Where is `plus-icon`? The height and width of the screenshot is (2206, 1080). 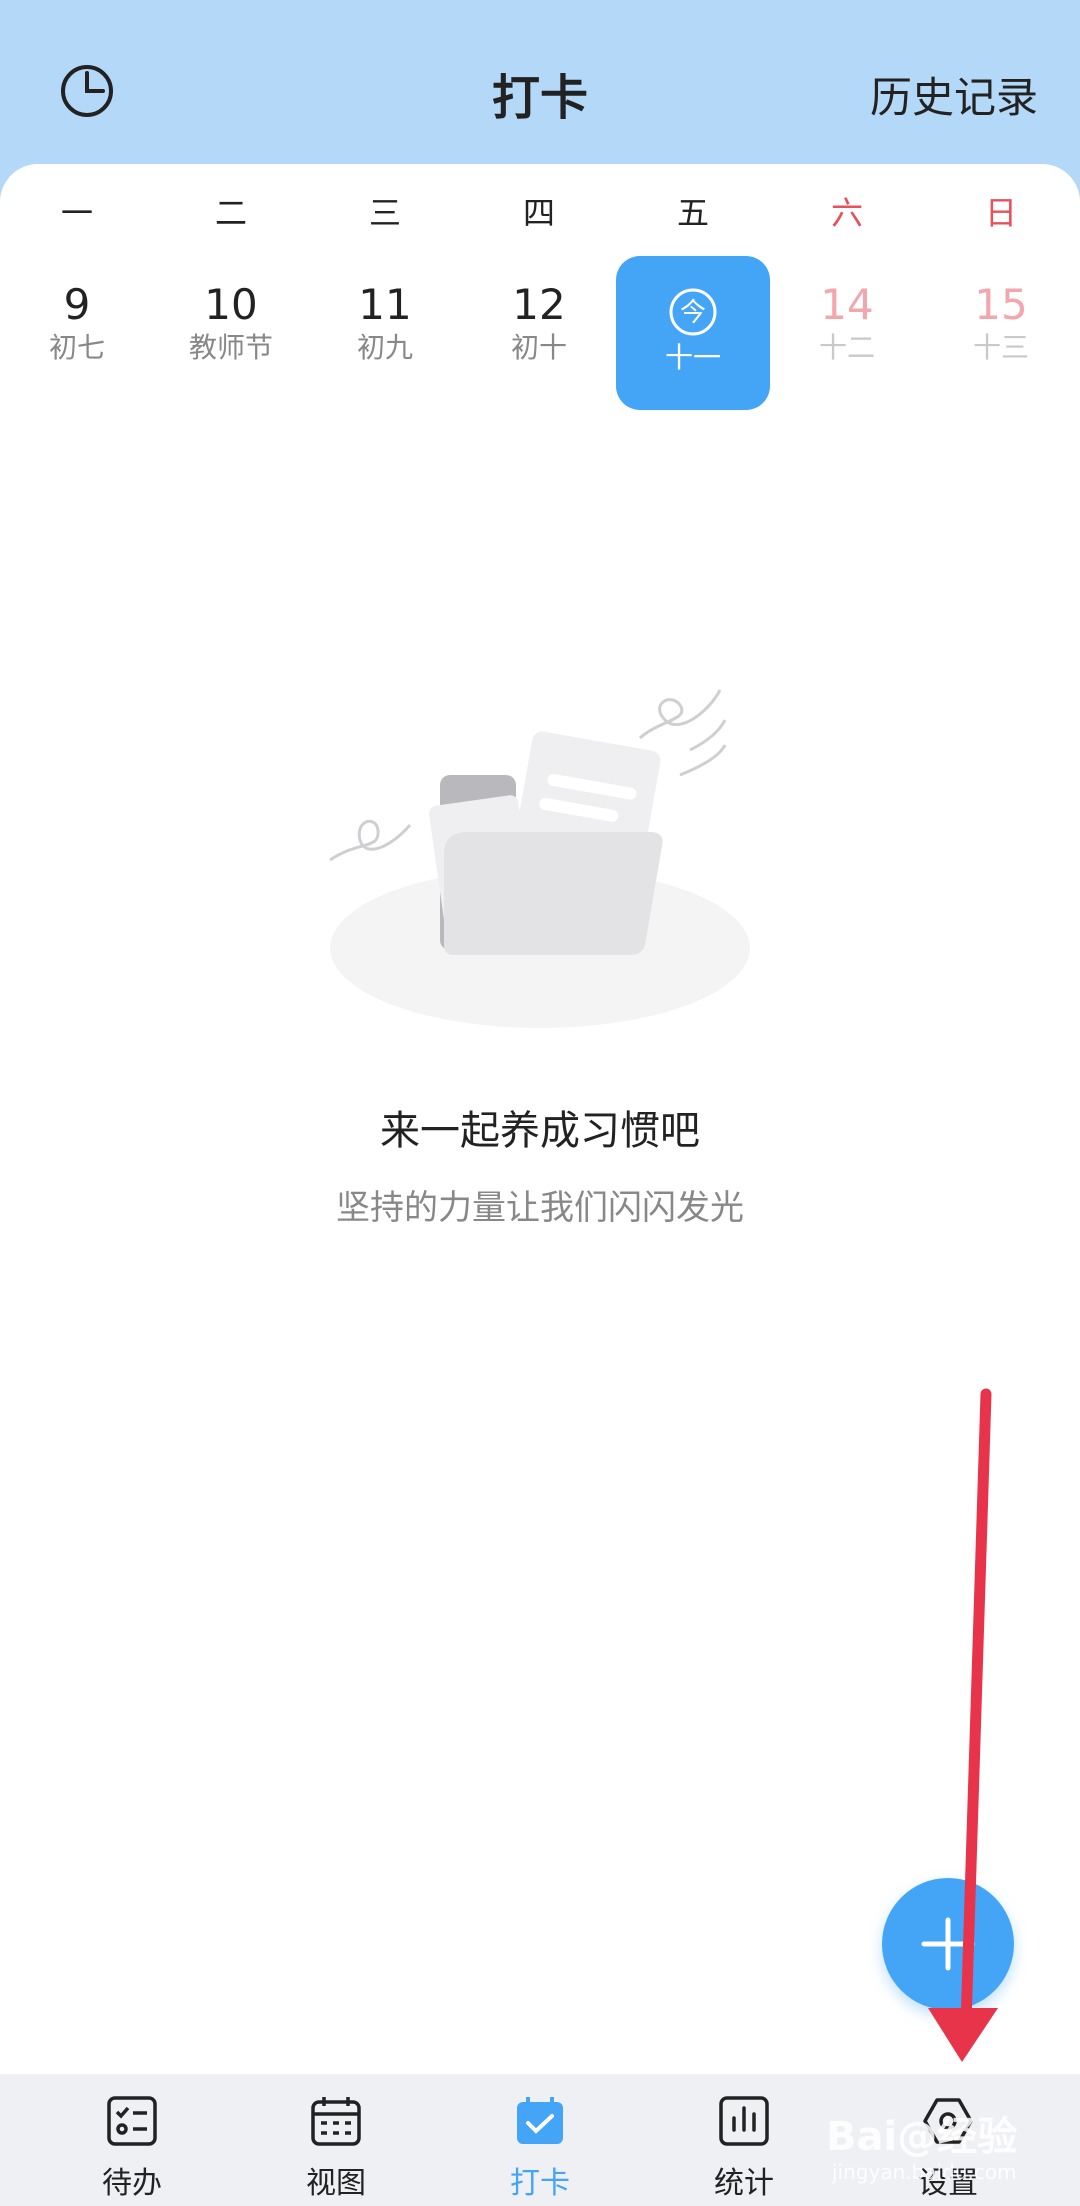
plus-icon is located at coordinates (948, 1944).